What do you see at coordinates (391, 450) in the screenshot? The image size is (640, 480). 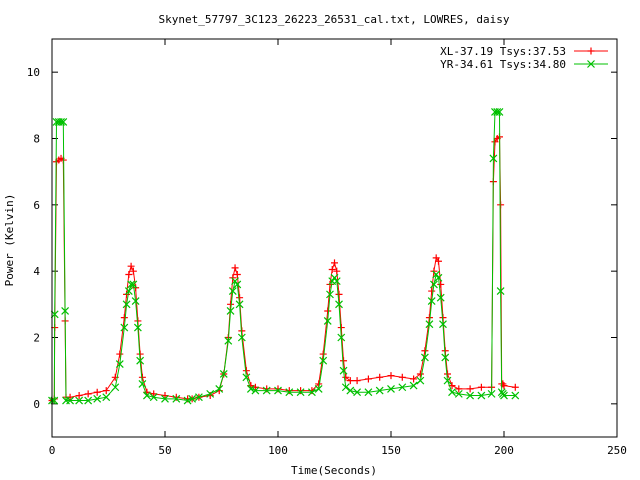 I see `x-tick-label: 150` at bounding box center [391, 450].